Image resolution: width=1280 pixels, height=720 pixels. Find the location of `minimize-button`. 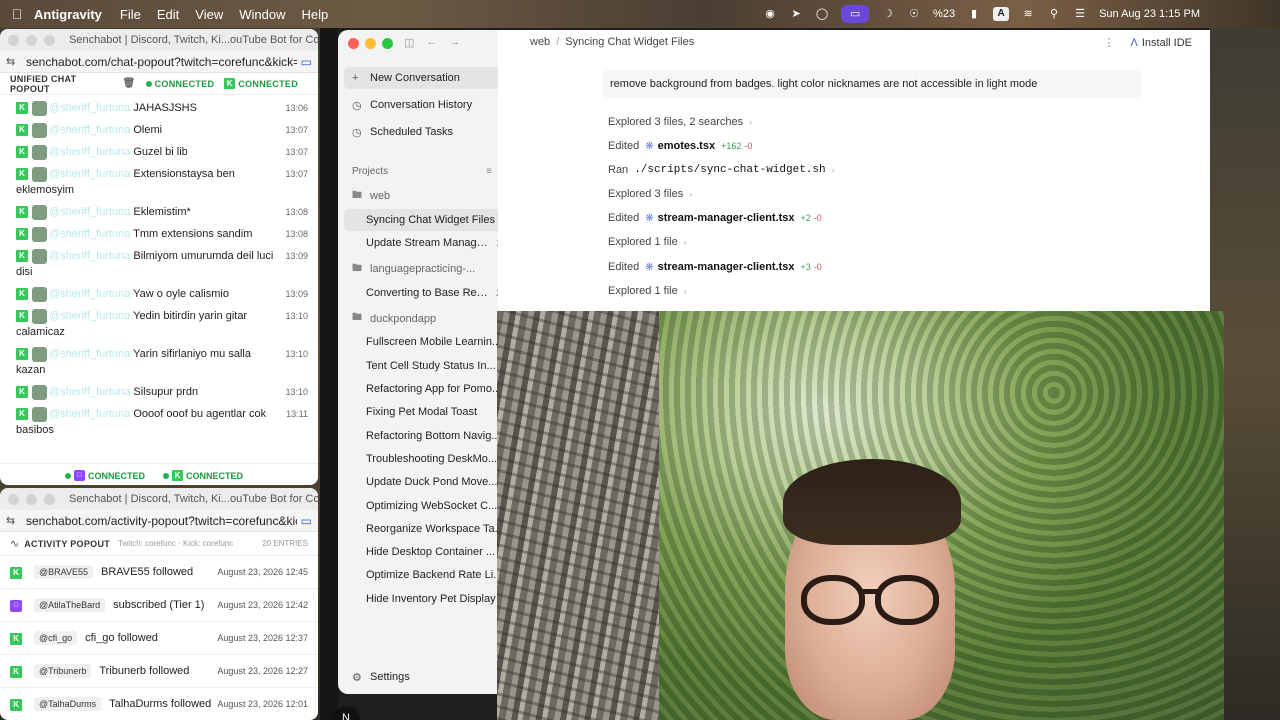

minimize-button is located at coordinates (31, 40).